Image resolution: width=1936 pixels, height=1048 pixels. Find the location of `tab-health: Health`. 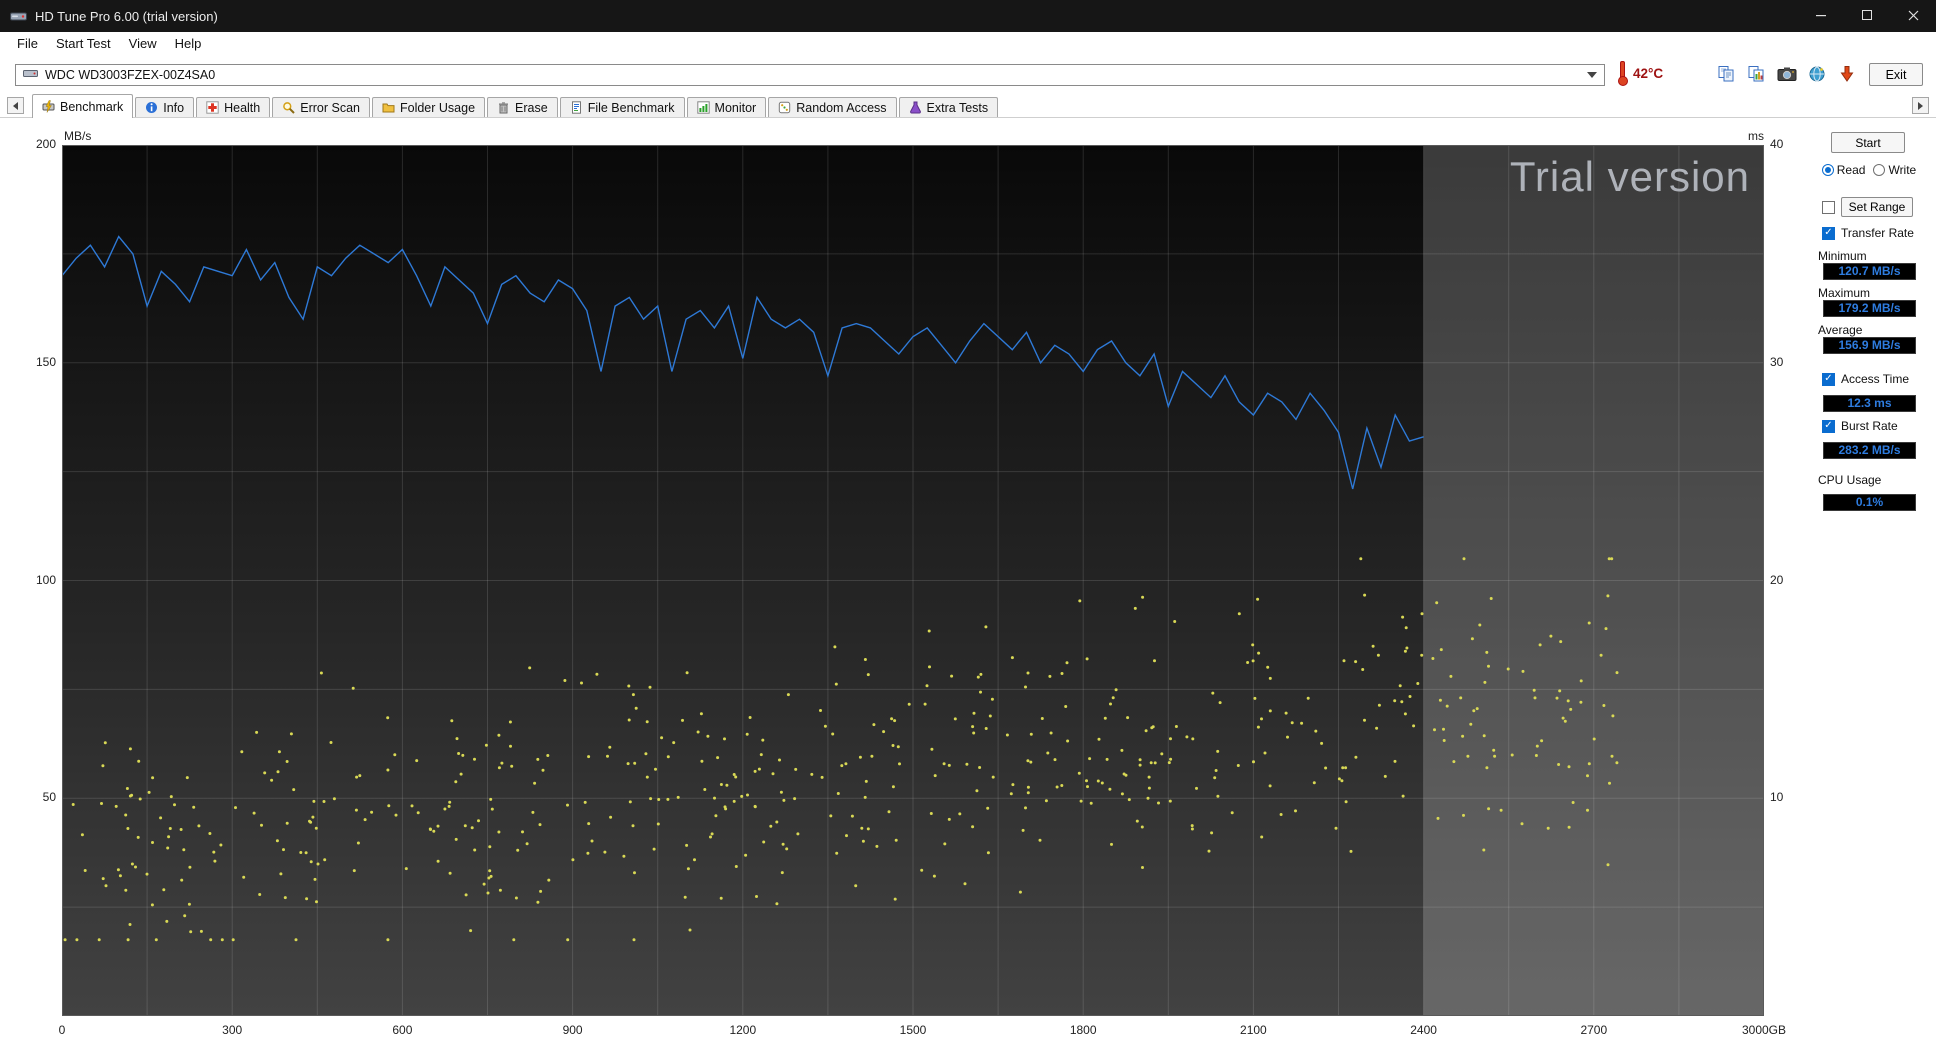

tab-health: Health is located at coordinates (233, 107).